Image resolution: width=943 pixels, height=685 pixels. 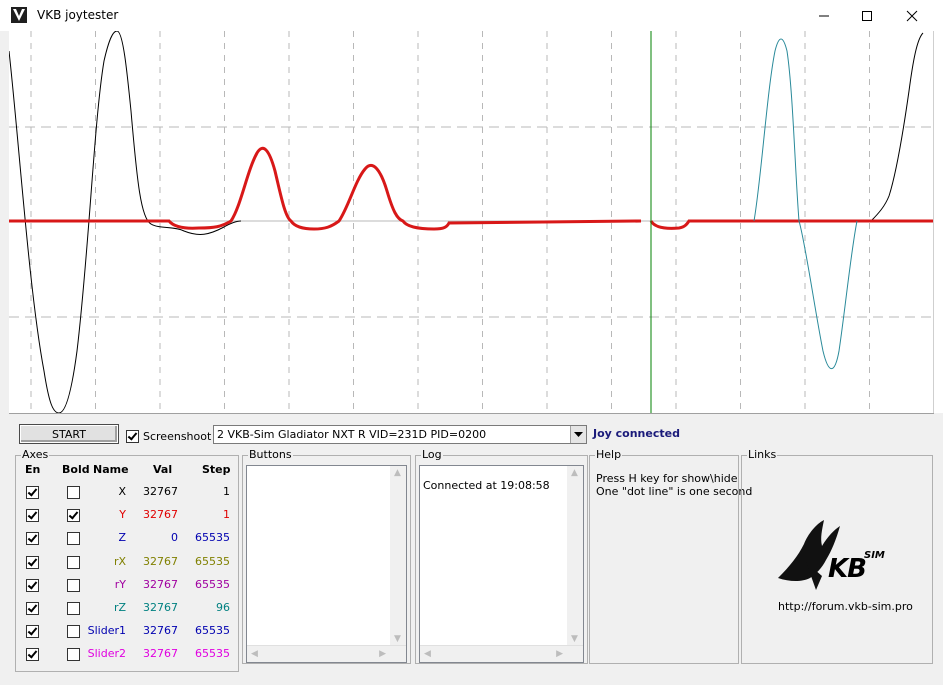 What do you see at coordinates (35, 454) in the screenshot?
I see `axes-group-title: Axes` at bounding box center [35, 454].